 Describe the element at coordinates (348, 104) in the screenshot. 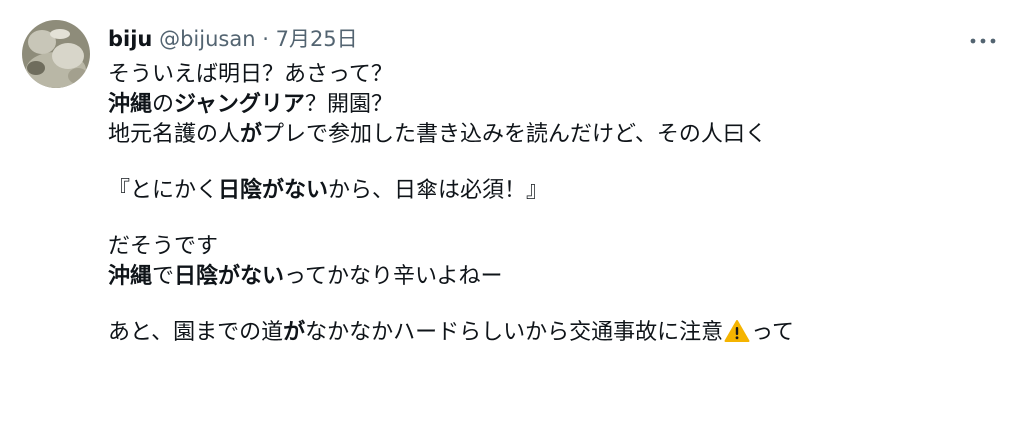

I see `tweet-text-segment: ？開園？` at that location.